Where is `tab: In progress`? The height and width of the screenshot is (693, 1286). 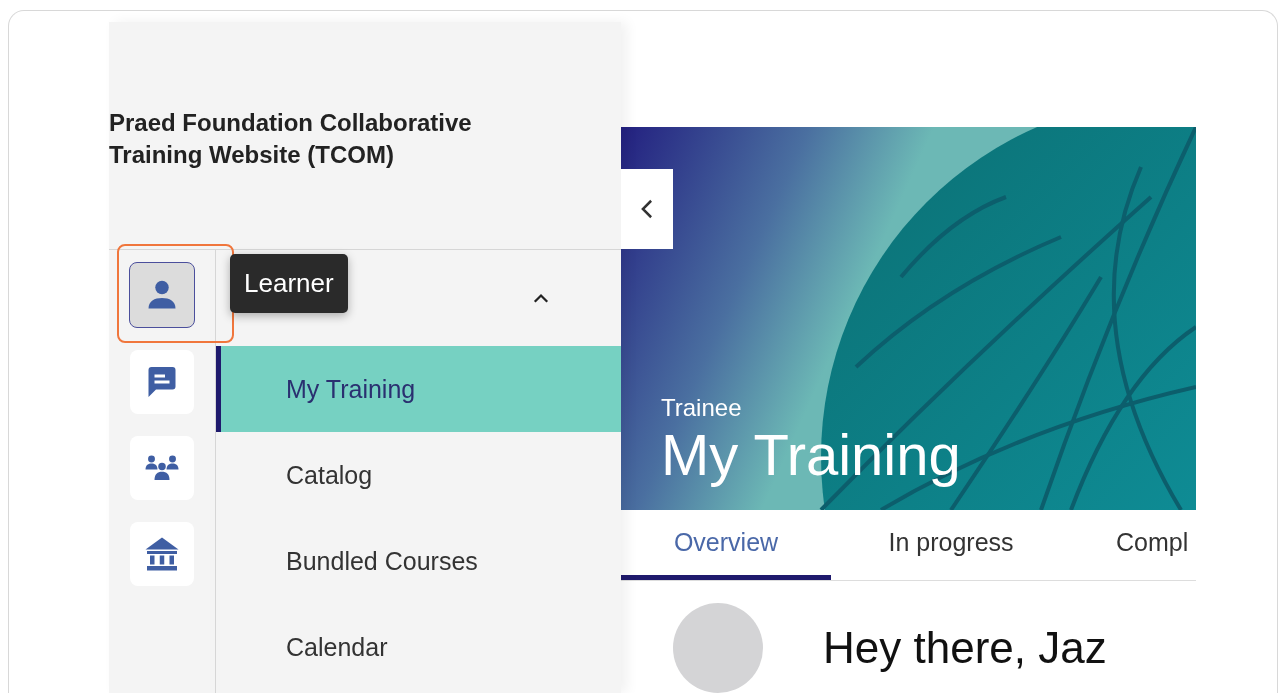 tab: In progress is located at coordinates (951, 545).